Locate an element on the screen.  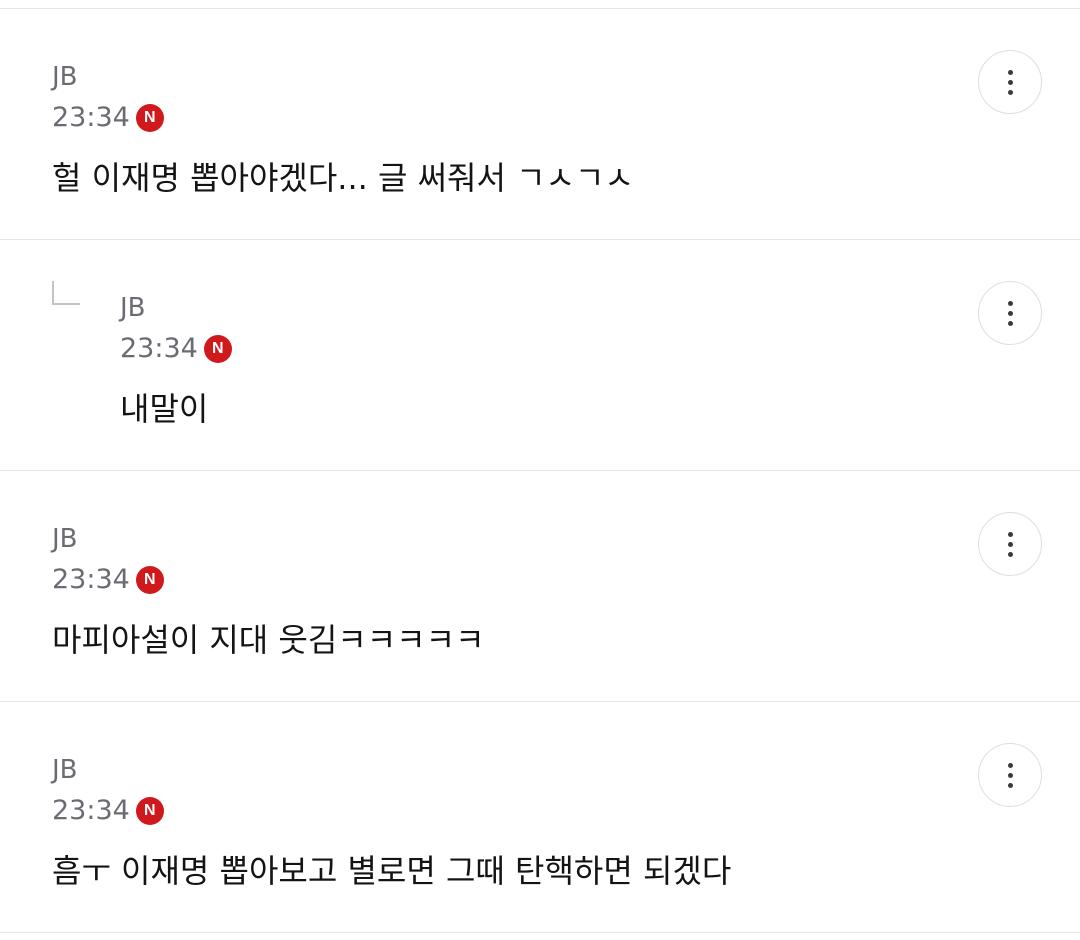
divider is located at coordinates (540, 932).